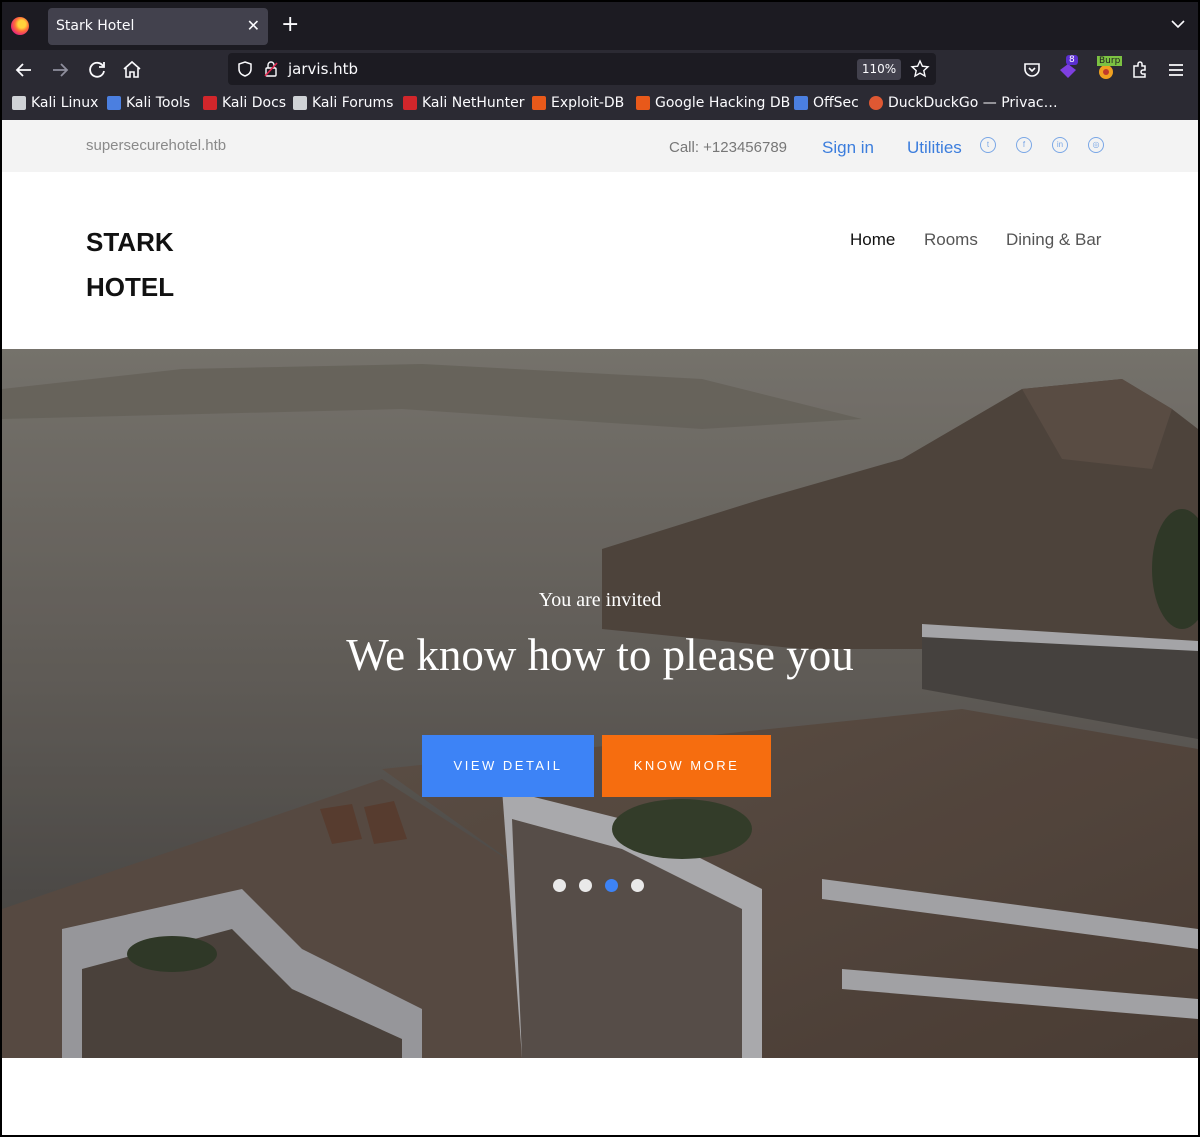 The width and height of the screenshot is (1200, 1137). What do you see at coordinates (19, 103) in the screenshot?
I see `kali-dragon-icon` at bounding box center [19, 103].